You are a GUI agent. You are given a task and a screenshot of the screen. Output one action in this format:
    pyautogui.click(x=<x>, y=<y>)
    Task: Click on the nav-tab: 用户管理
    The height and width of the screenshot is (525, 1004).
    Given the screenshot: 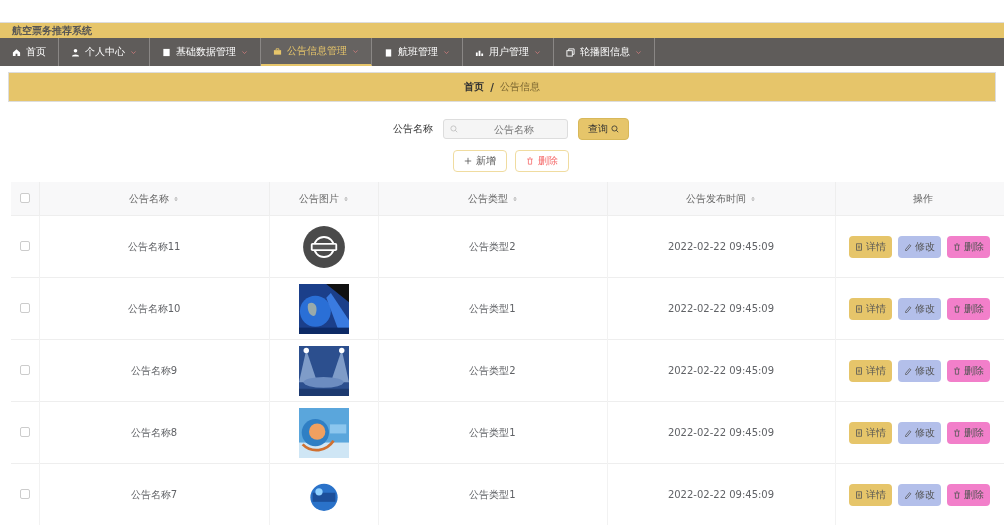 What is the action you would take?
    pyautogui.click(x=508, y=52)
    